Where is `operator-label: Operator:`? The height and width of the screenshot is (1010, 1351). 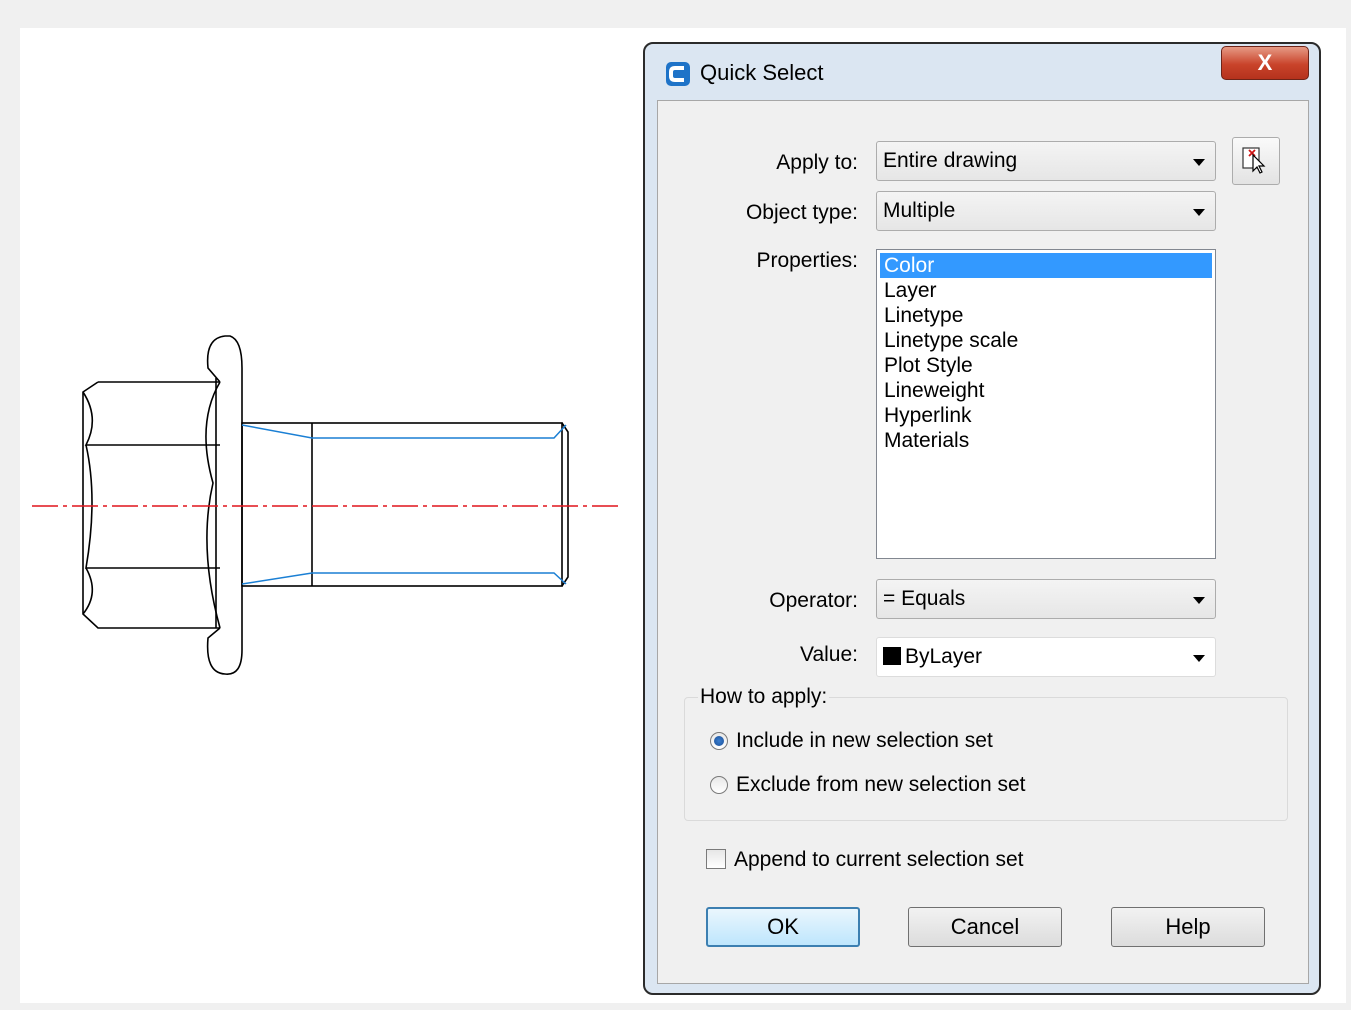
operator-label: Operator: is located at coordinates (813, 600).